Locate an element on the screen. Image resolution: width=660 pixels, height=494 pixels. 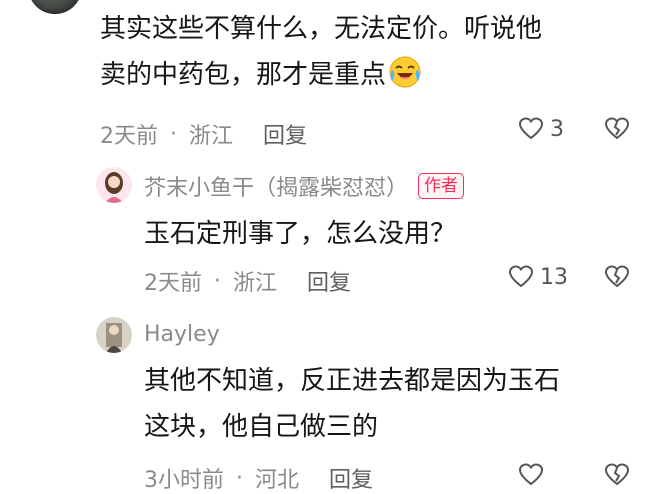
comment-3-meta: 3小时前 · 河北 回复 is located at coordinates (258, 478).